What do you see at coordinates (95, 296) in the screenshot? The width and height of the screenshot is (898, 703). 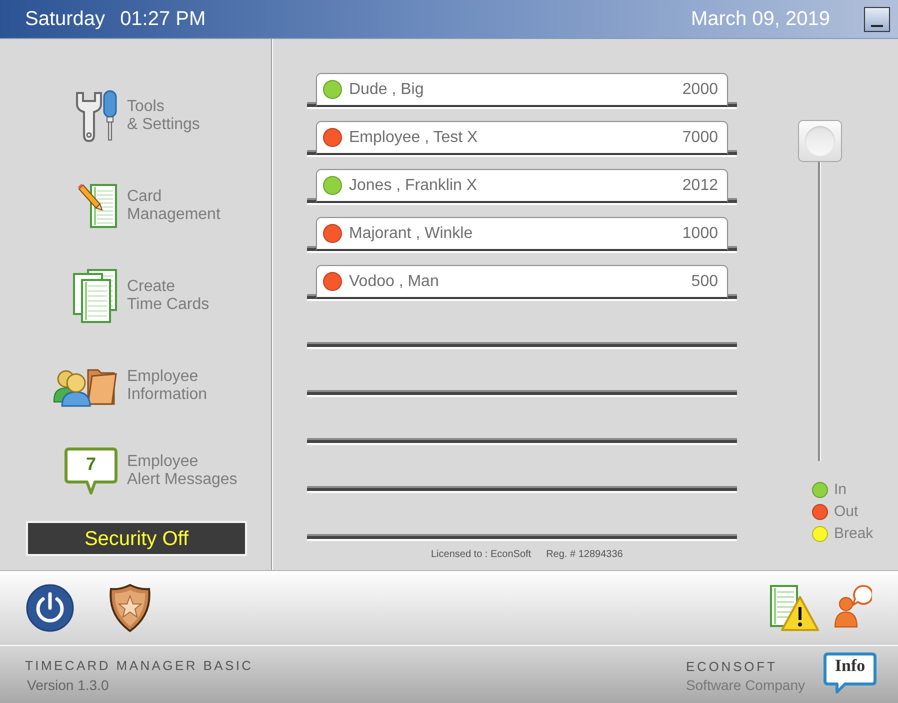 I see `stacked-documents-icon` at bounding box center [95, 296].